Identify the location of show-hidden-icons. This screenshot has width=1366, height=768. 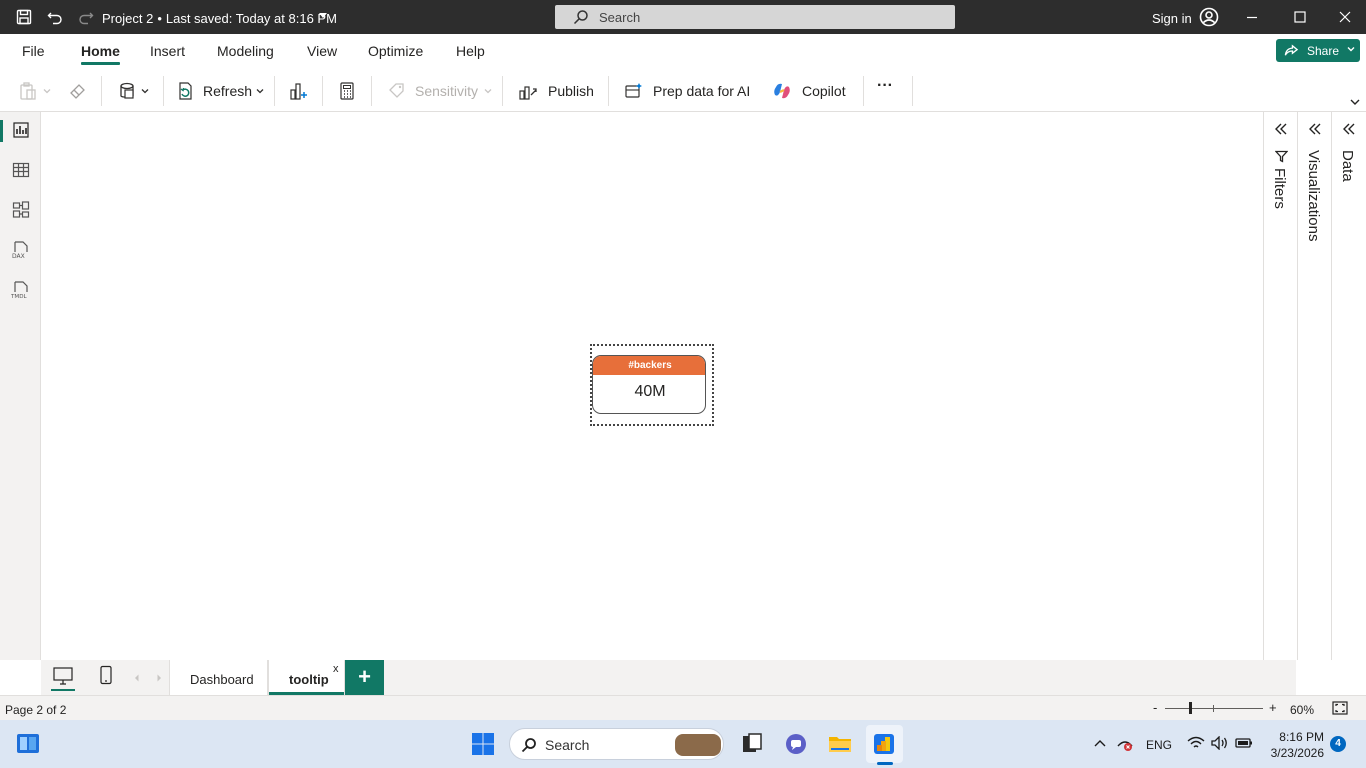
(1100, 743).